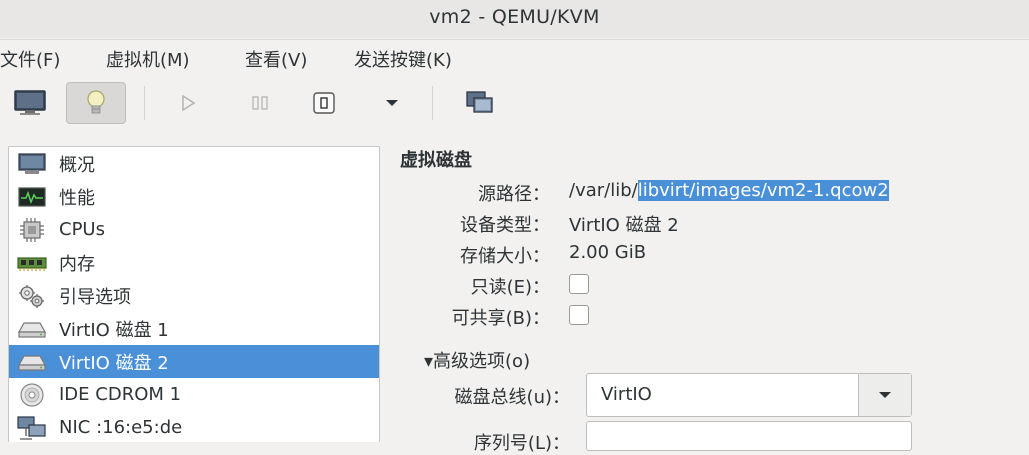 The image size is (1029, 455). I want to click on disk-bus-label: 磁盘总线(u)：, so click(512, 397).